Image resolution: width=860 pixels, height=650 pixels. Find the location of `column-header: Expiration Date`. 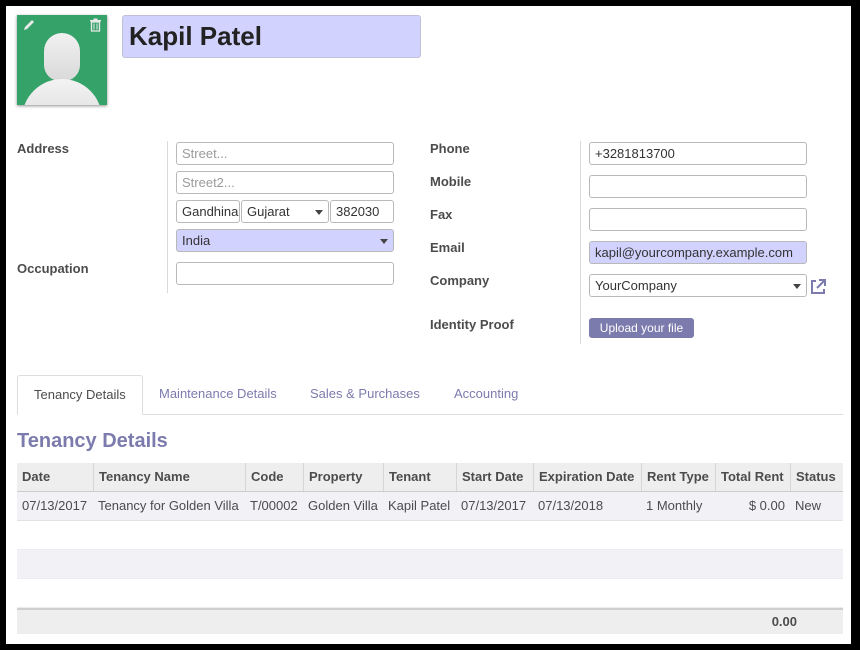

column-header: Expiration Date is located at coordinates (587, 477).